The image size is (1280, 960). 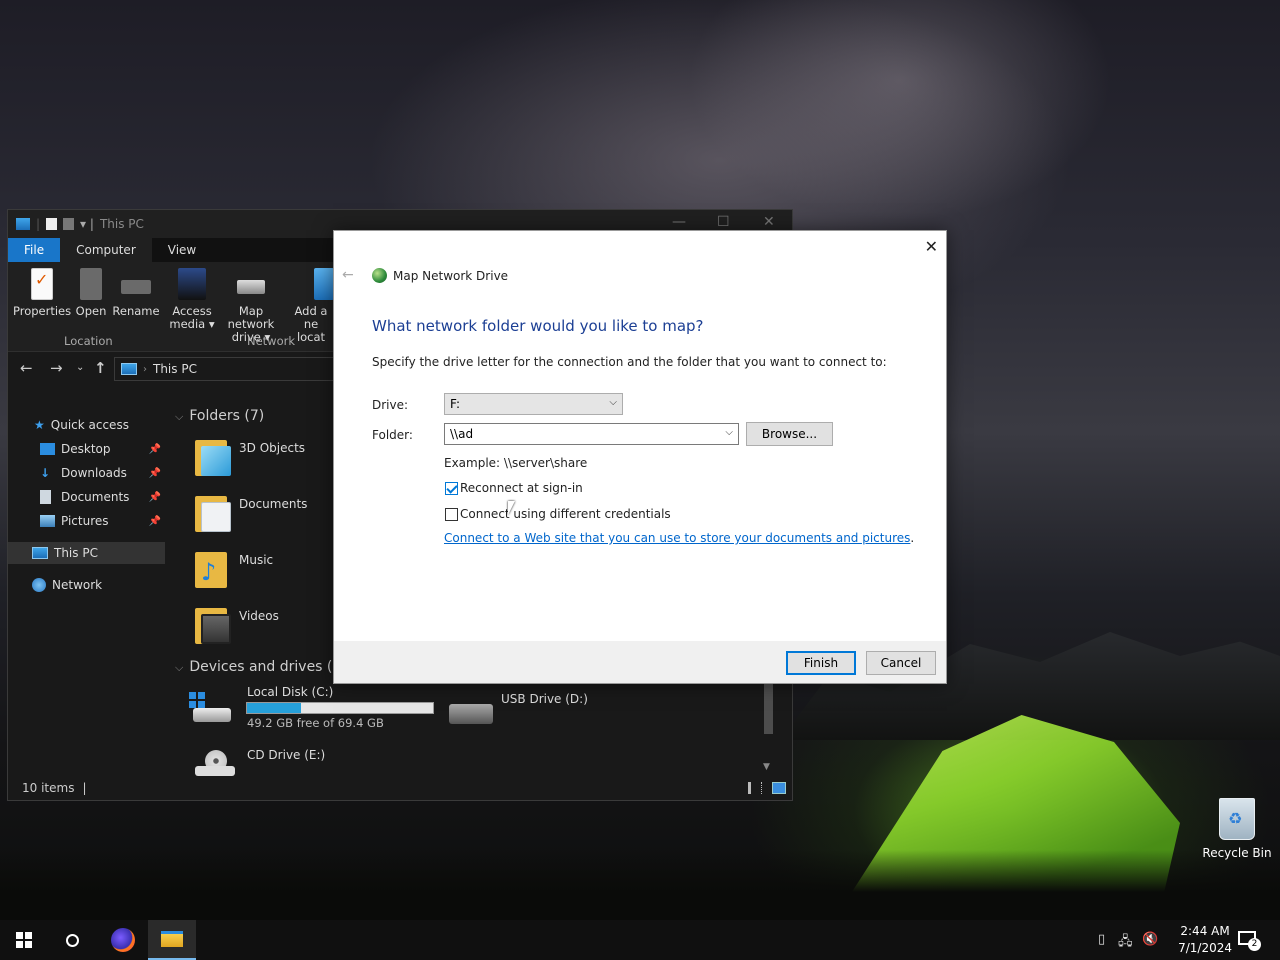 What do you see at coordinates (1150, 939) in the screenshot?
I see `volume-muted-icon: 🔇` at bounding box center [1150, 939].